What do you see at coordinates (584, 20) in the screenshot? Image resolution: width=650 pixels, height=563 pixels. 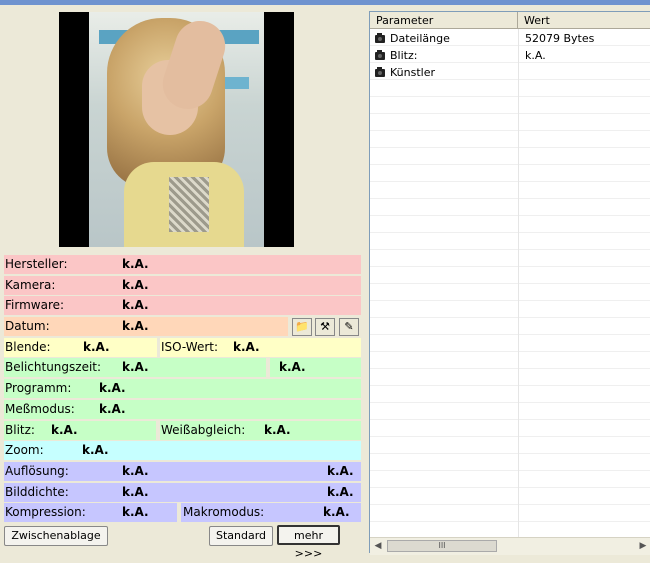 I see `column-header-wert: Wert` at bounding box center [584, 20].